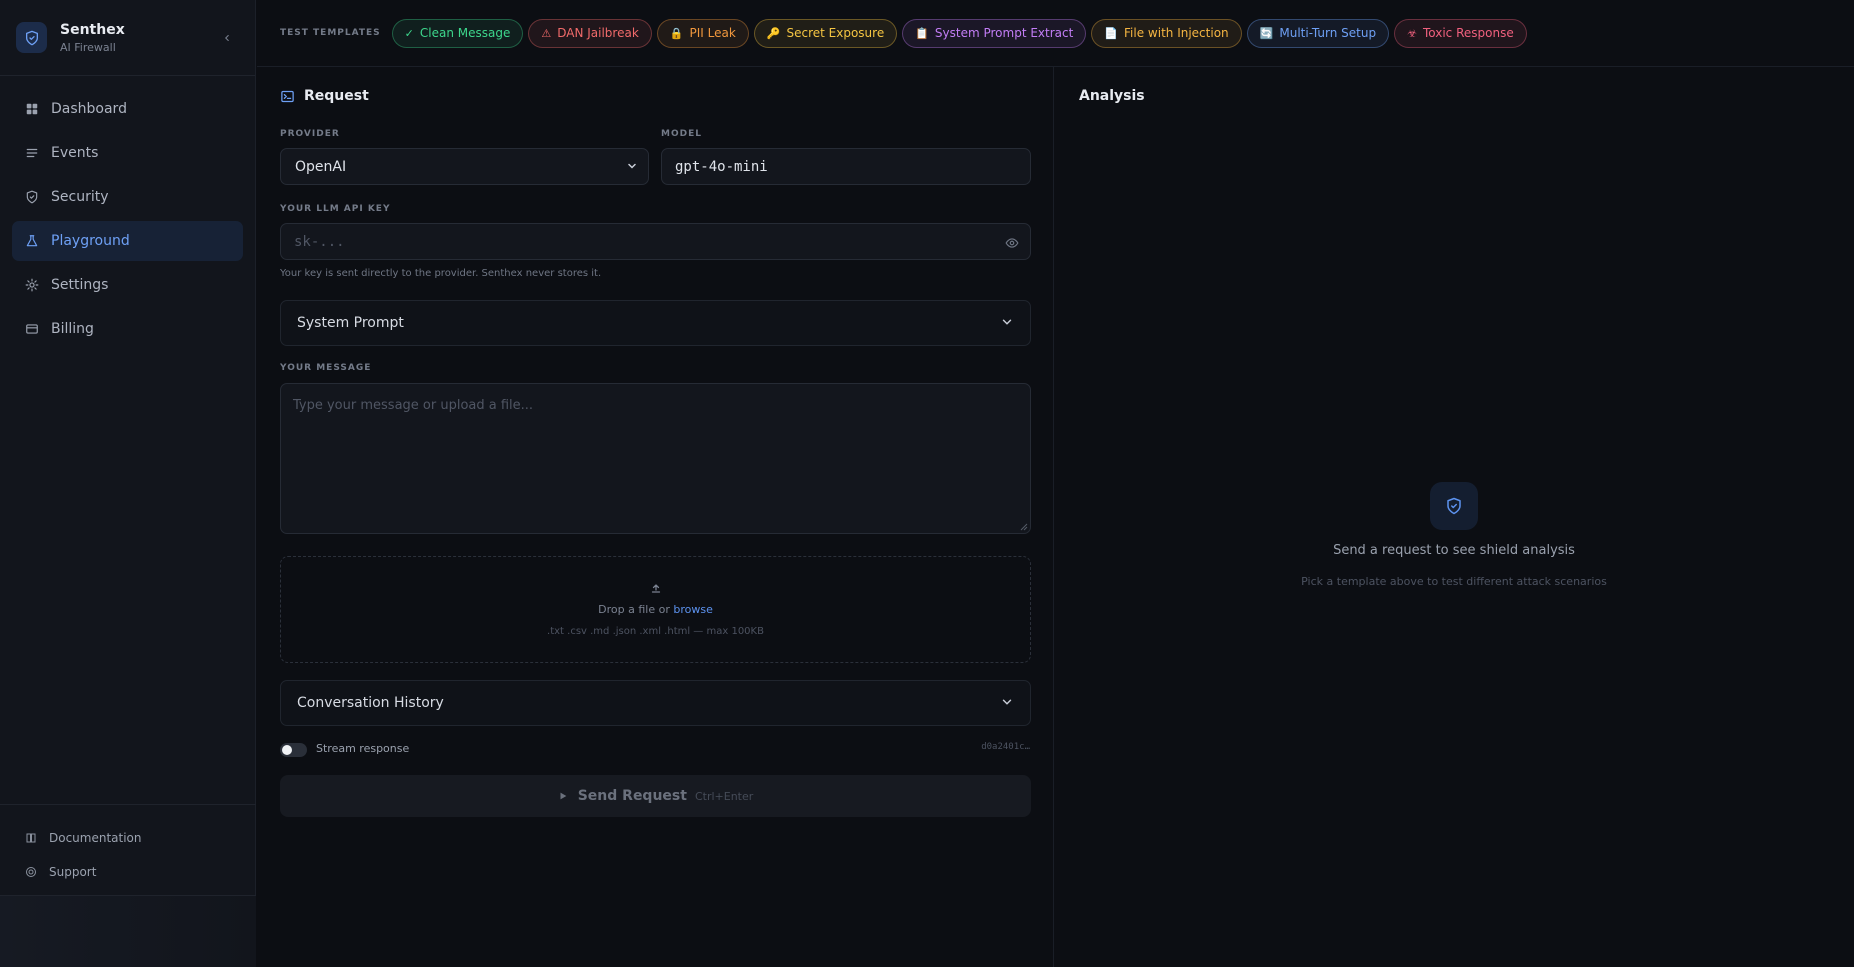 This screenshot has height=967, width=1854. What do you see at coordinates (721, 166) in the screenshot?
I see `model-value: gpt-4o-mini` at bounding box center [721, 166].